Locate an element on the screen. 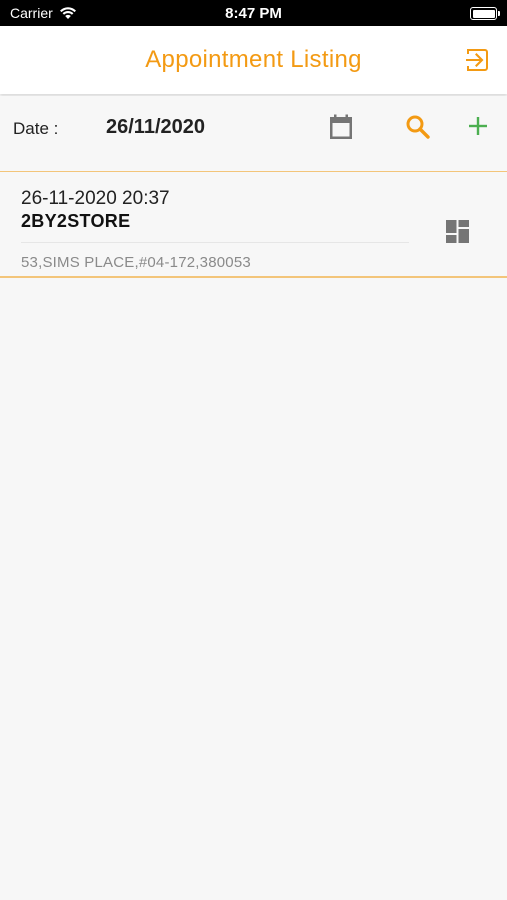  status-bar: Carrier 8:47 PM is located at coordinates (253, 13).